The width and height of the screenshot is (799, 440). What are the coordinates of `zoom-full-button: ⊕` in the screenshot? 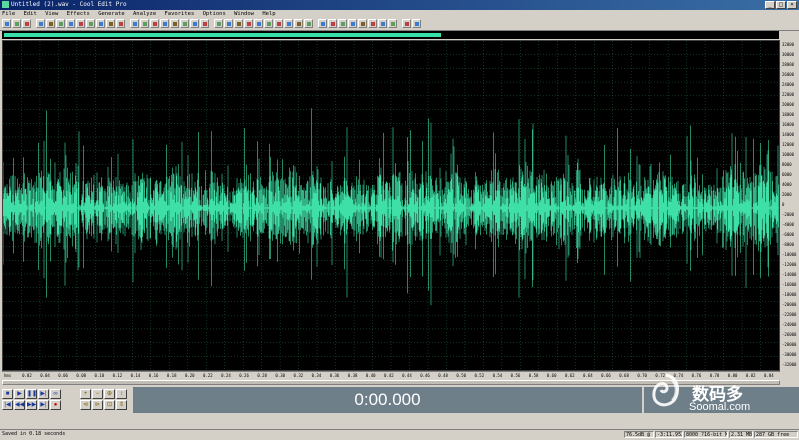 It's located at (109, 394).